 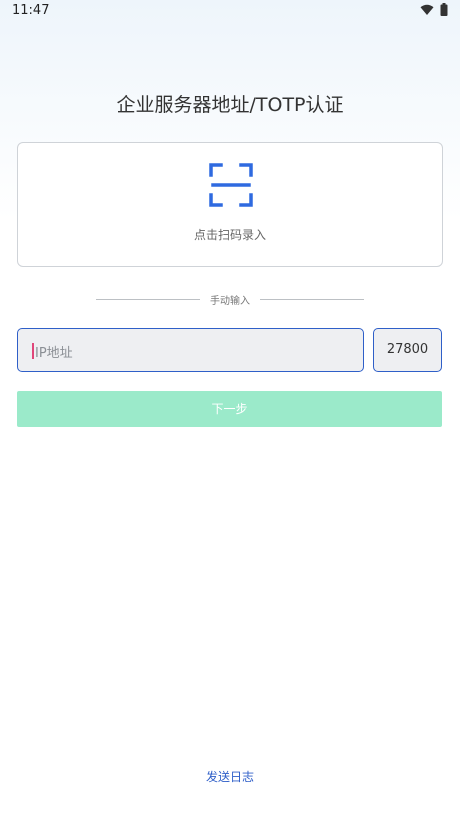 I want to click on manual-input-divider: 手动输入, so click(x=230, y=300).